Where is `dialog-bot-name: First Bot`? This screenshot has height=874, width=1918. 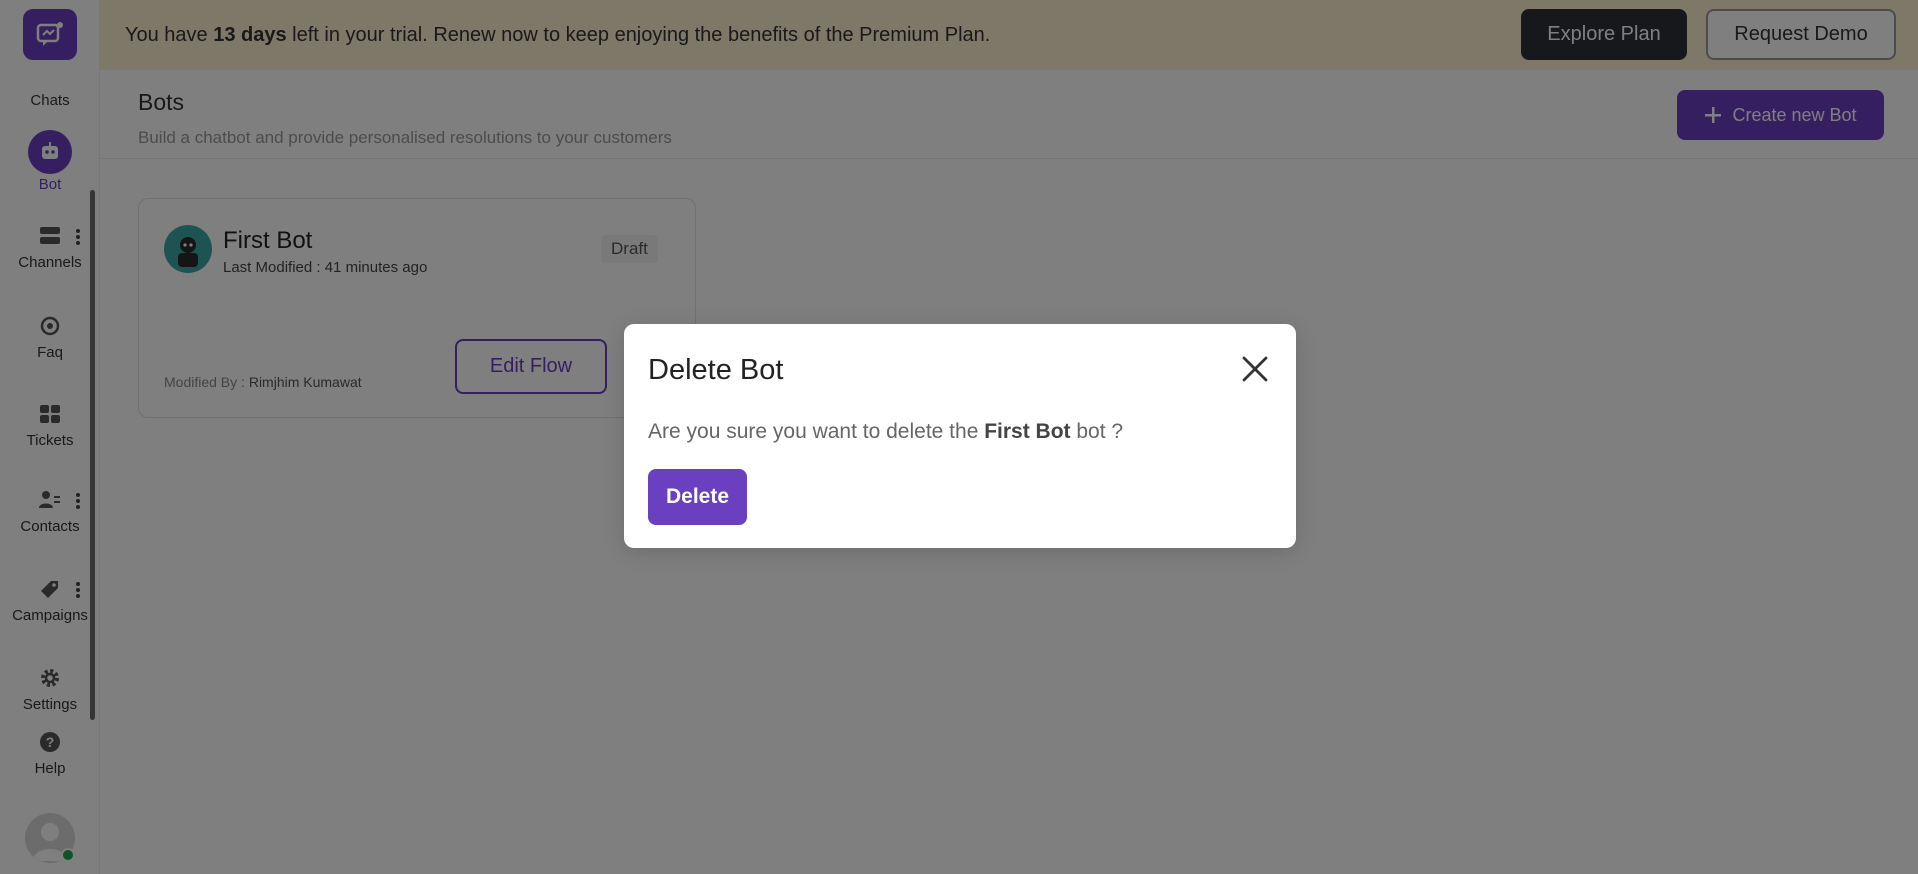
dialog-bot-name: First Bot is located at coordinates (1027, 431).